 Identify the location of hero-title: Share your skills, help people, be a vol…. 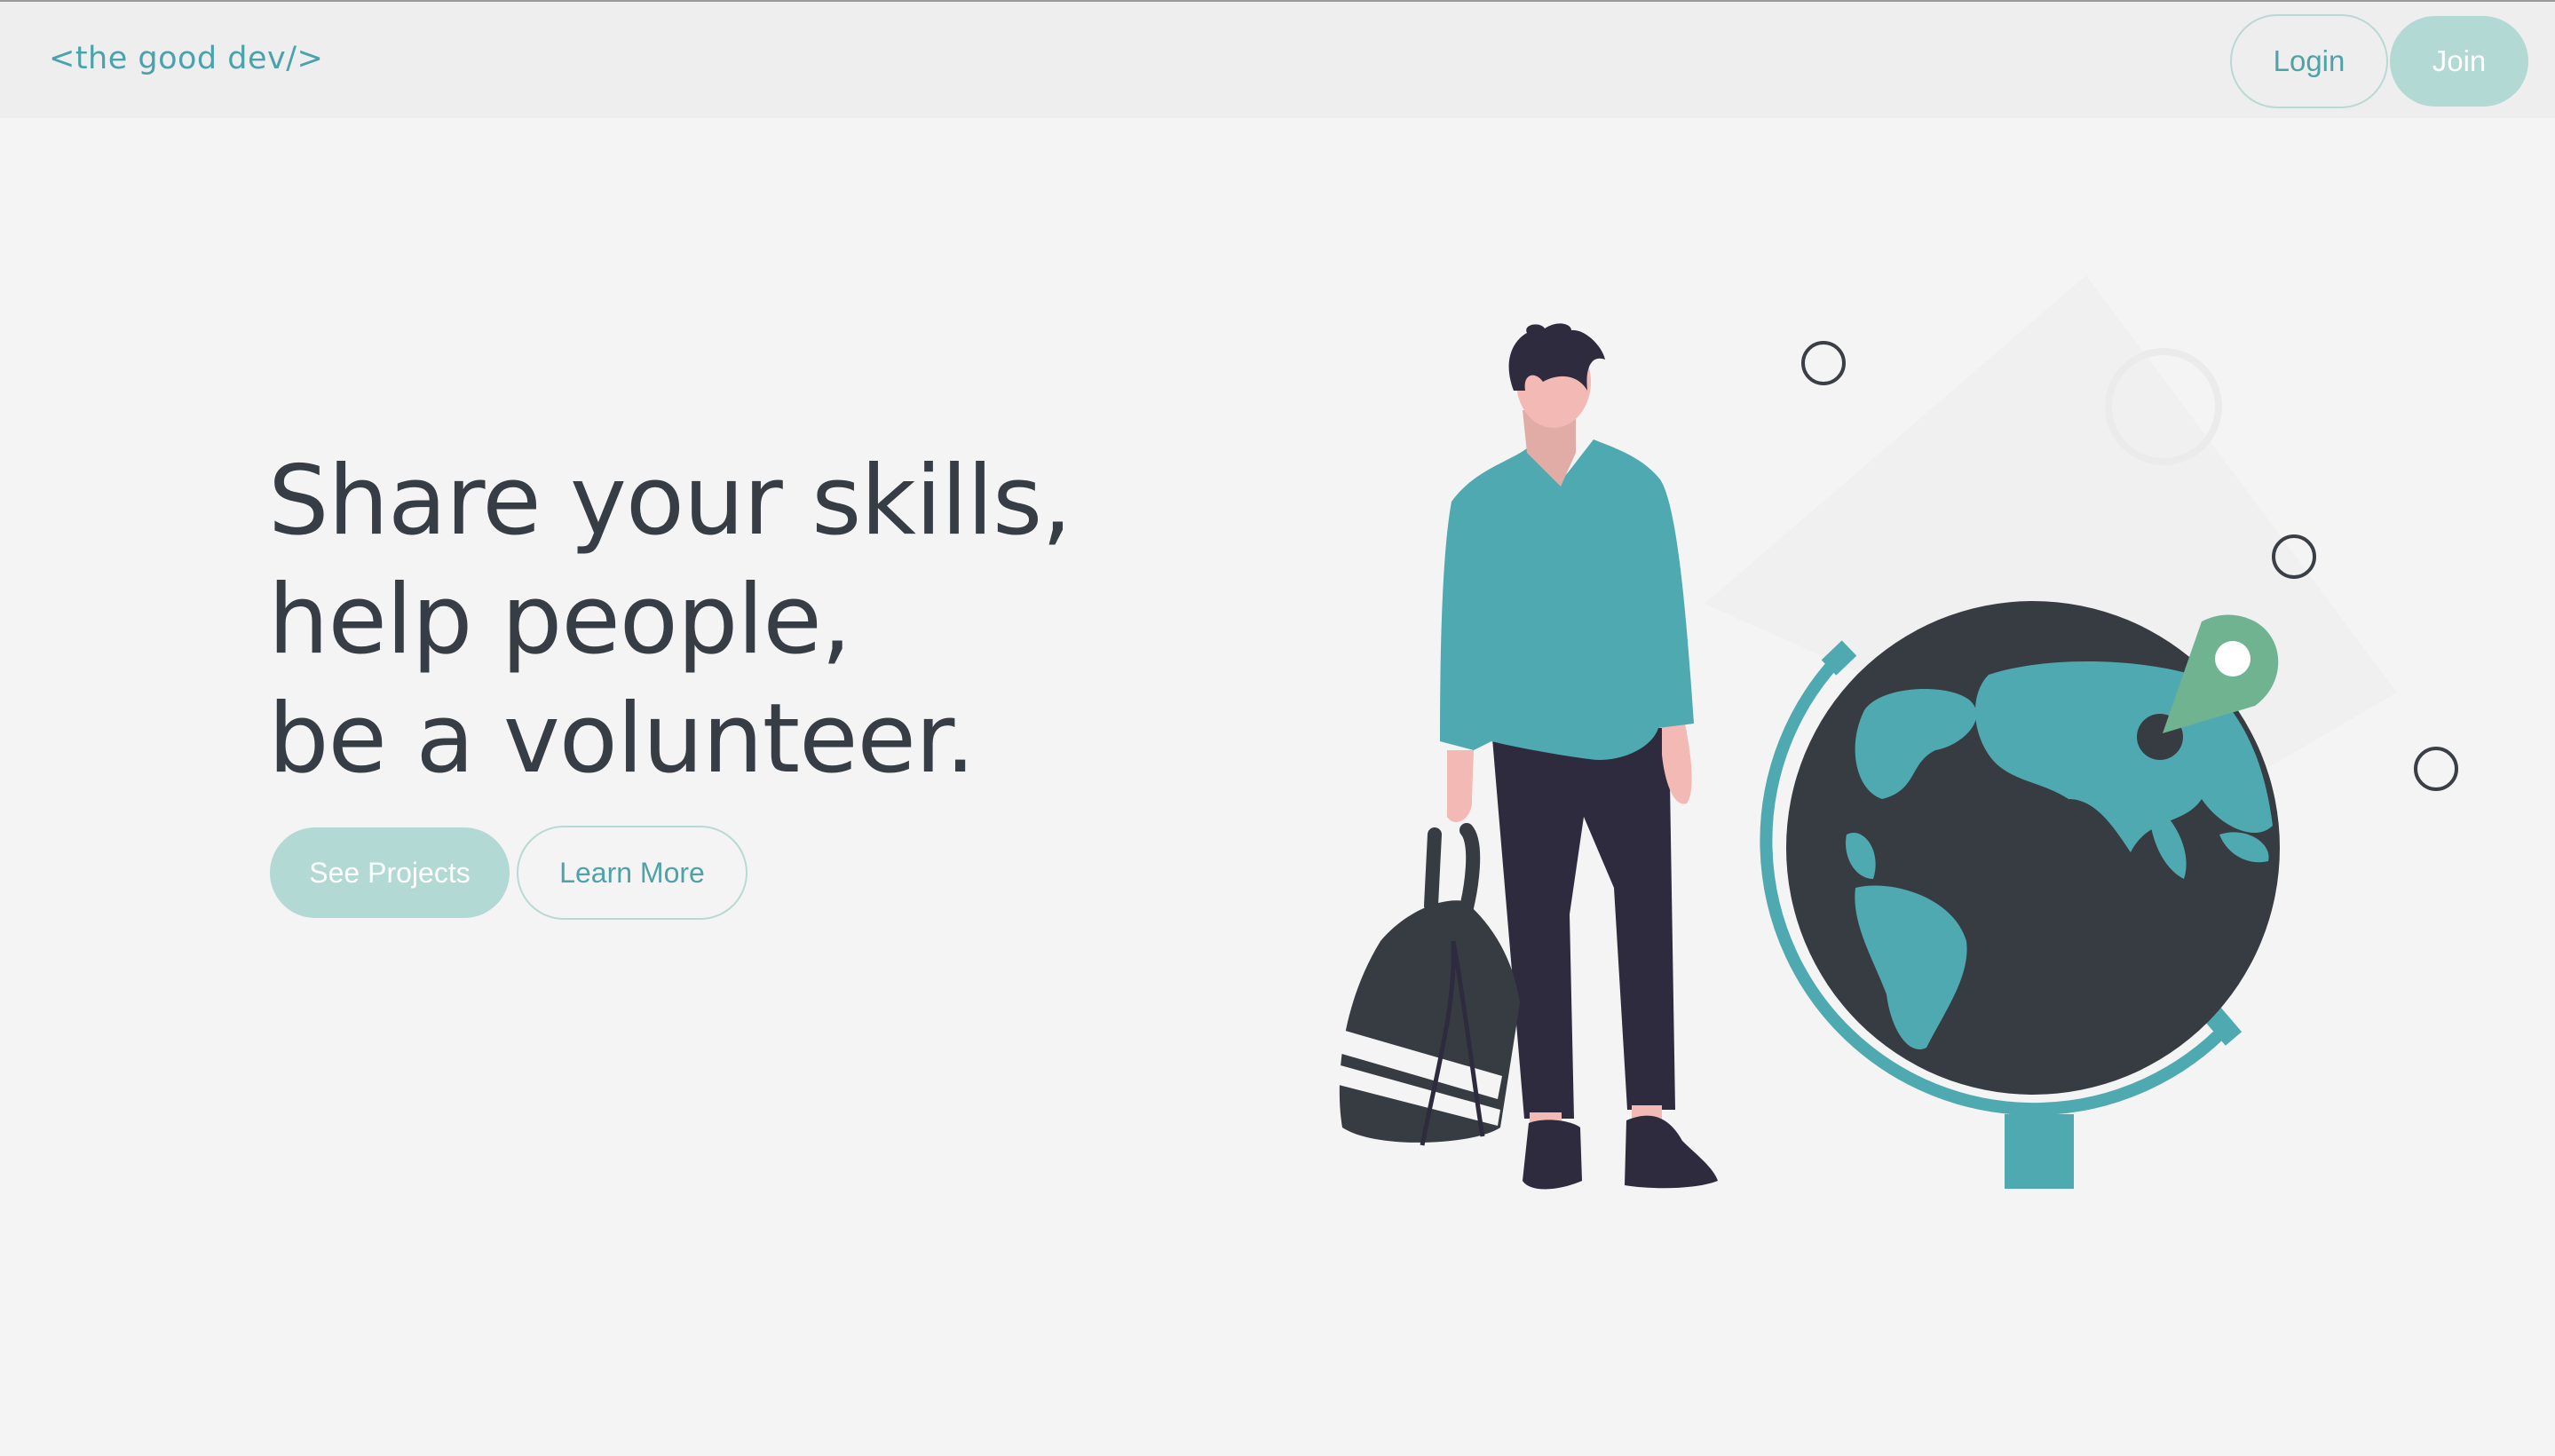
(670, 620).